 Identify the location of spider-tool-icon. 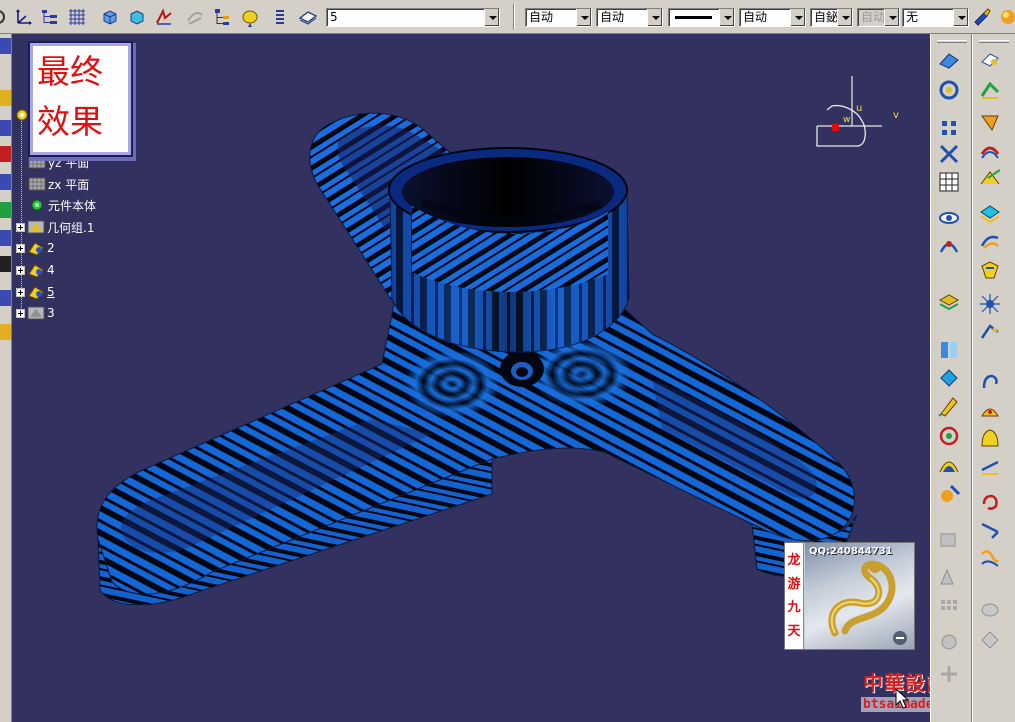
(990, 304).